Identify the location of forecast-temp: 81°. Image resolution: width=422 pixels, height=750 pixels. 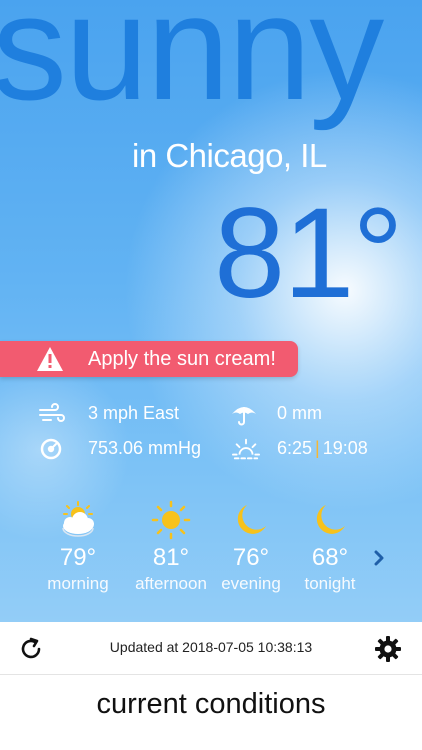
(171, 557).